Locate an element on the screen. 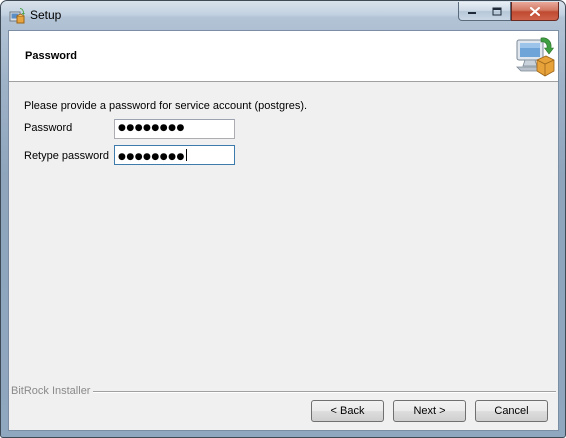 Image resolution: width=566 pixels, height=438 pixels. setup-app-icon is located at coordinates (17, 16).